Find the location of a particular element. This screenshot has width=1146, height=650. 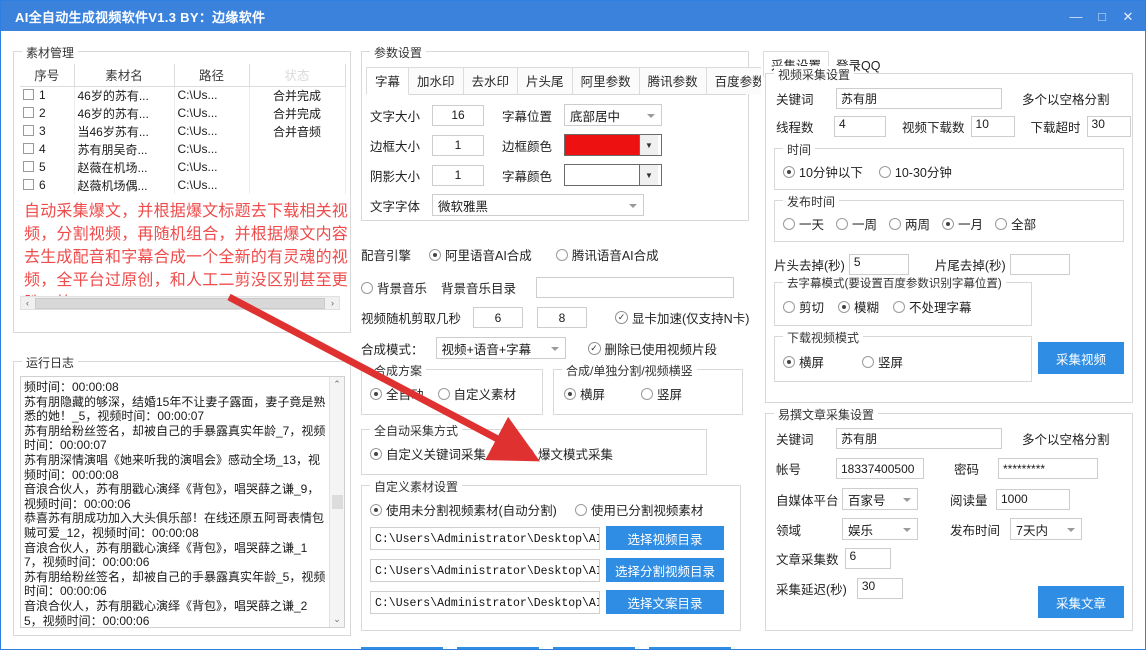

border-size-input: 1 is located at coordinates (458, 145).